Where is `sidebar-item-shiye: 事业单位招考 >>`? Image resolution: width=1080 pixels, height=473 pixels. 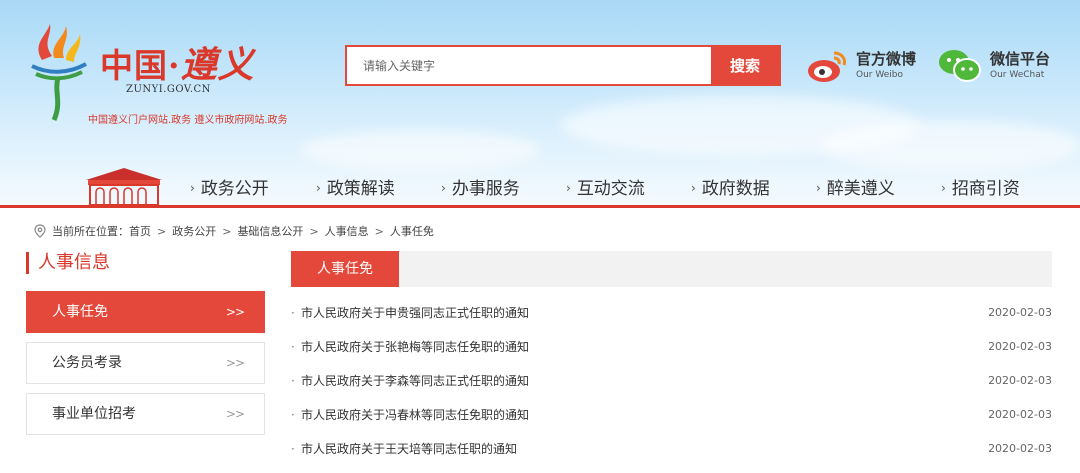 sidebar-item-shiye: 事业单位招考 >> is located at coordinates (145, 414).